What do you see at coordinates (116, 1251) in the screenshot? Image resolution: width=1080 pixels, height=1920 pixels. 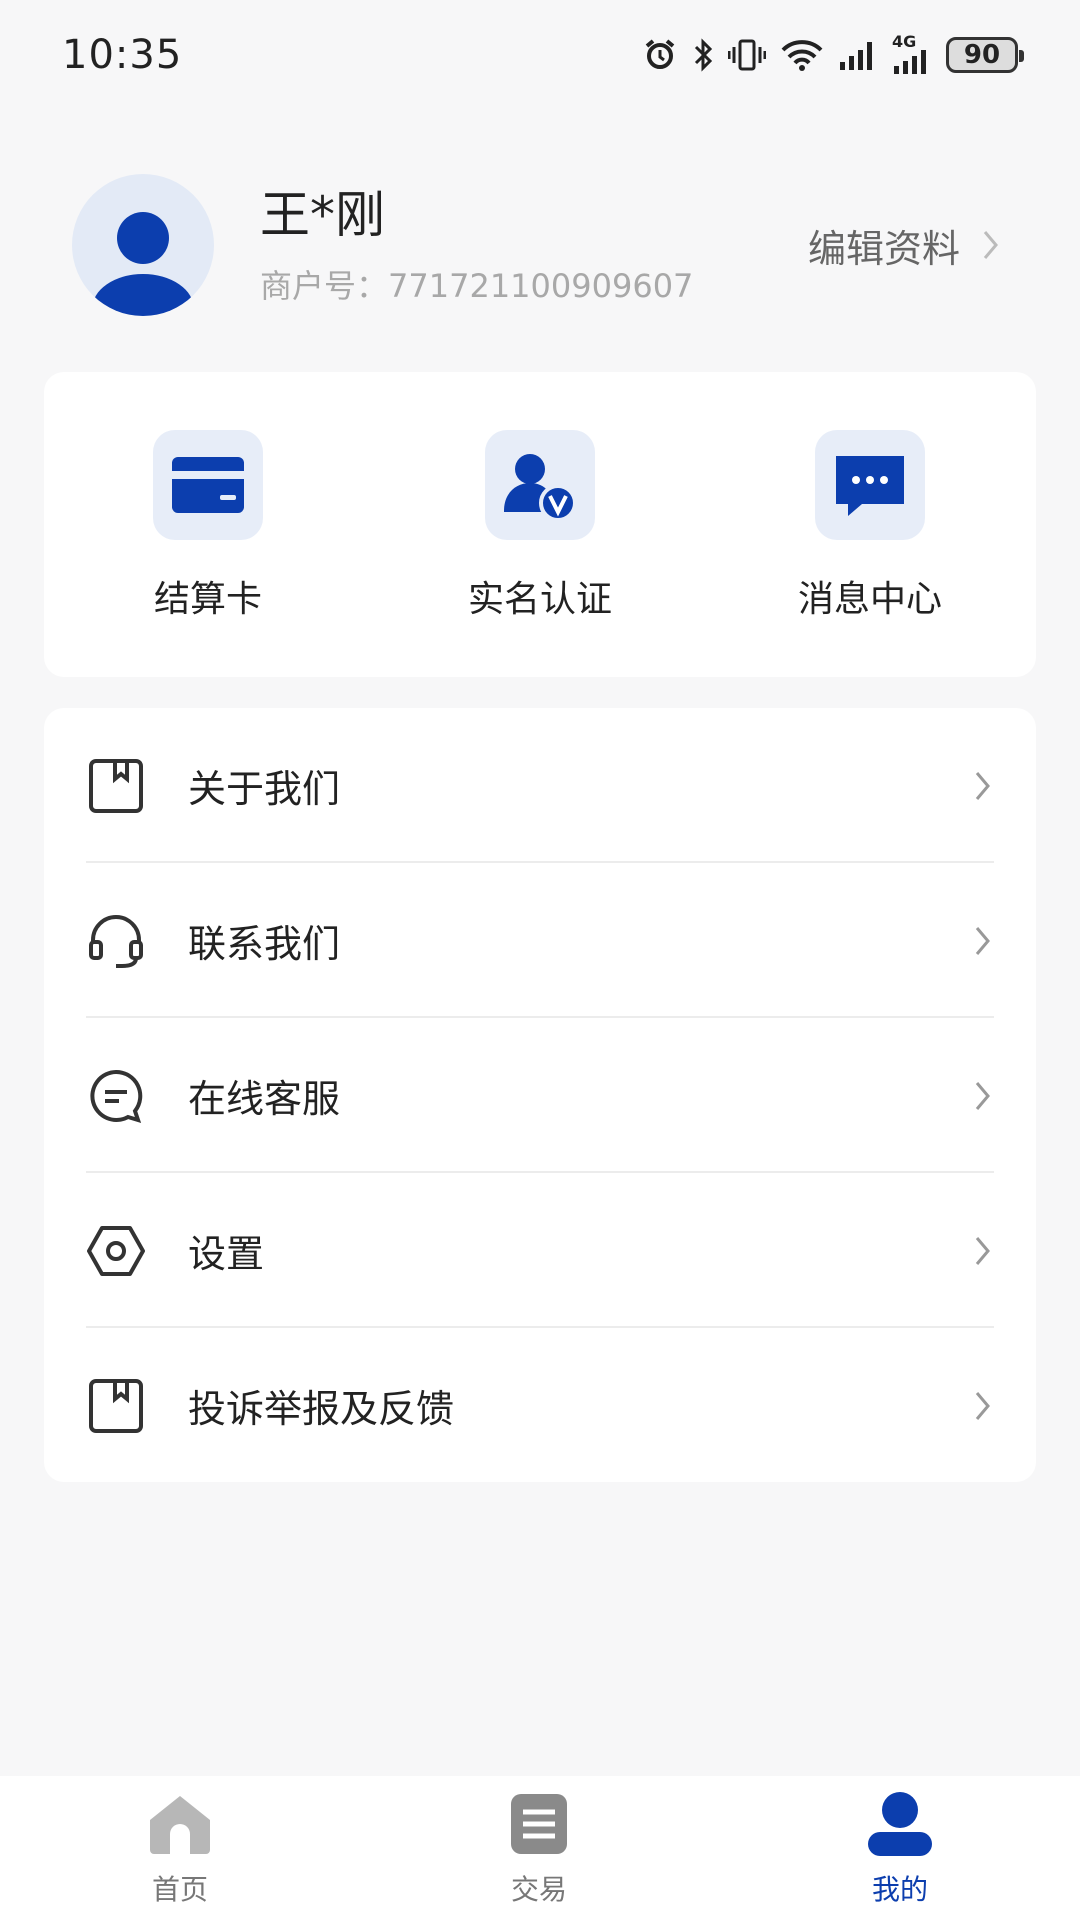 I see `settings-icon` at bounding box center [116, 1251].